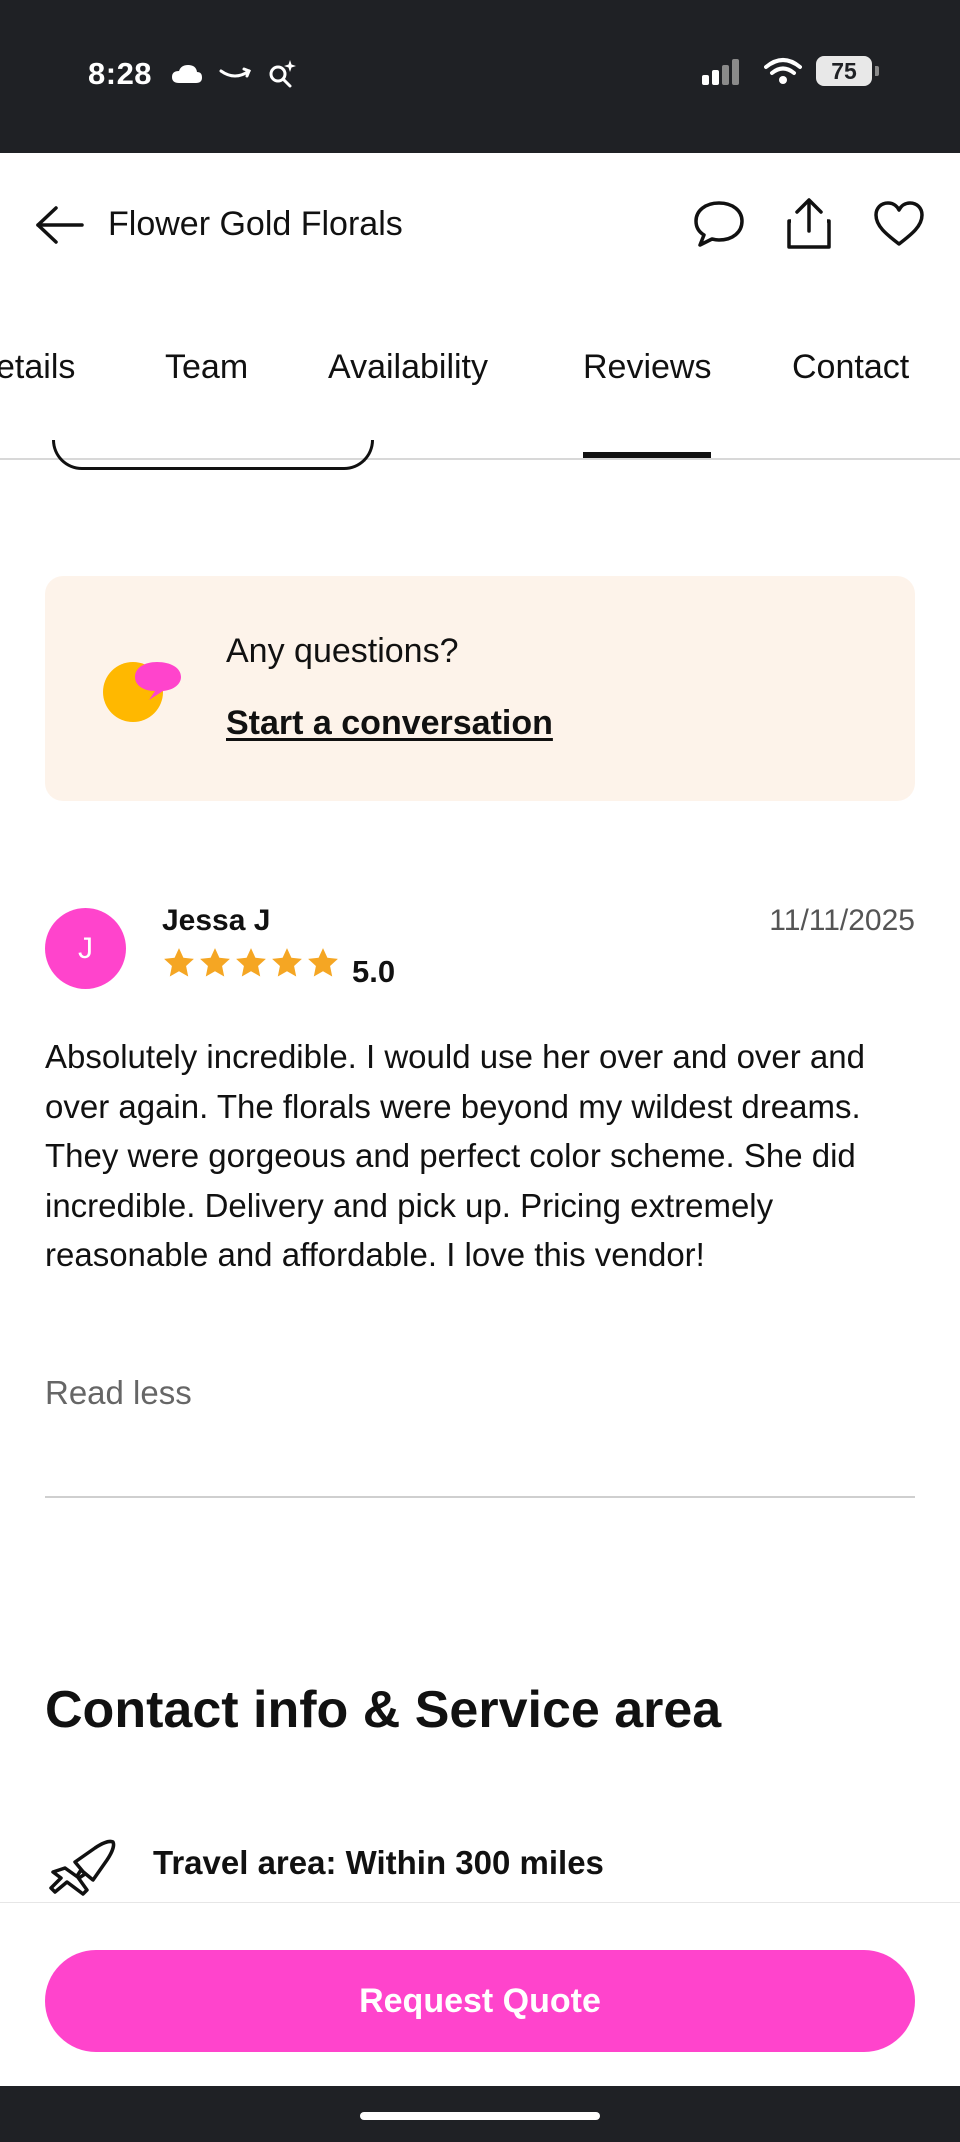  What do you see at coordinates (480, 688) in the screenshot?
I see `question-card: Any questions? Start a conversation` at bounding box center [480, 688].